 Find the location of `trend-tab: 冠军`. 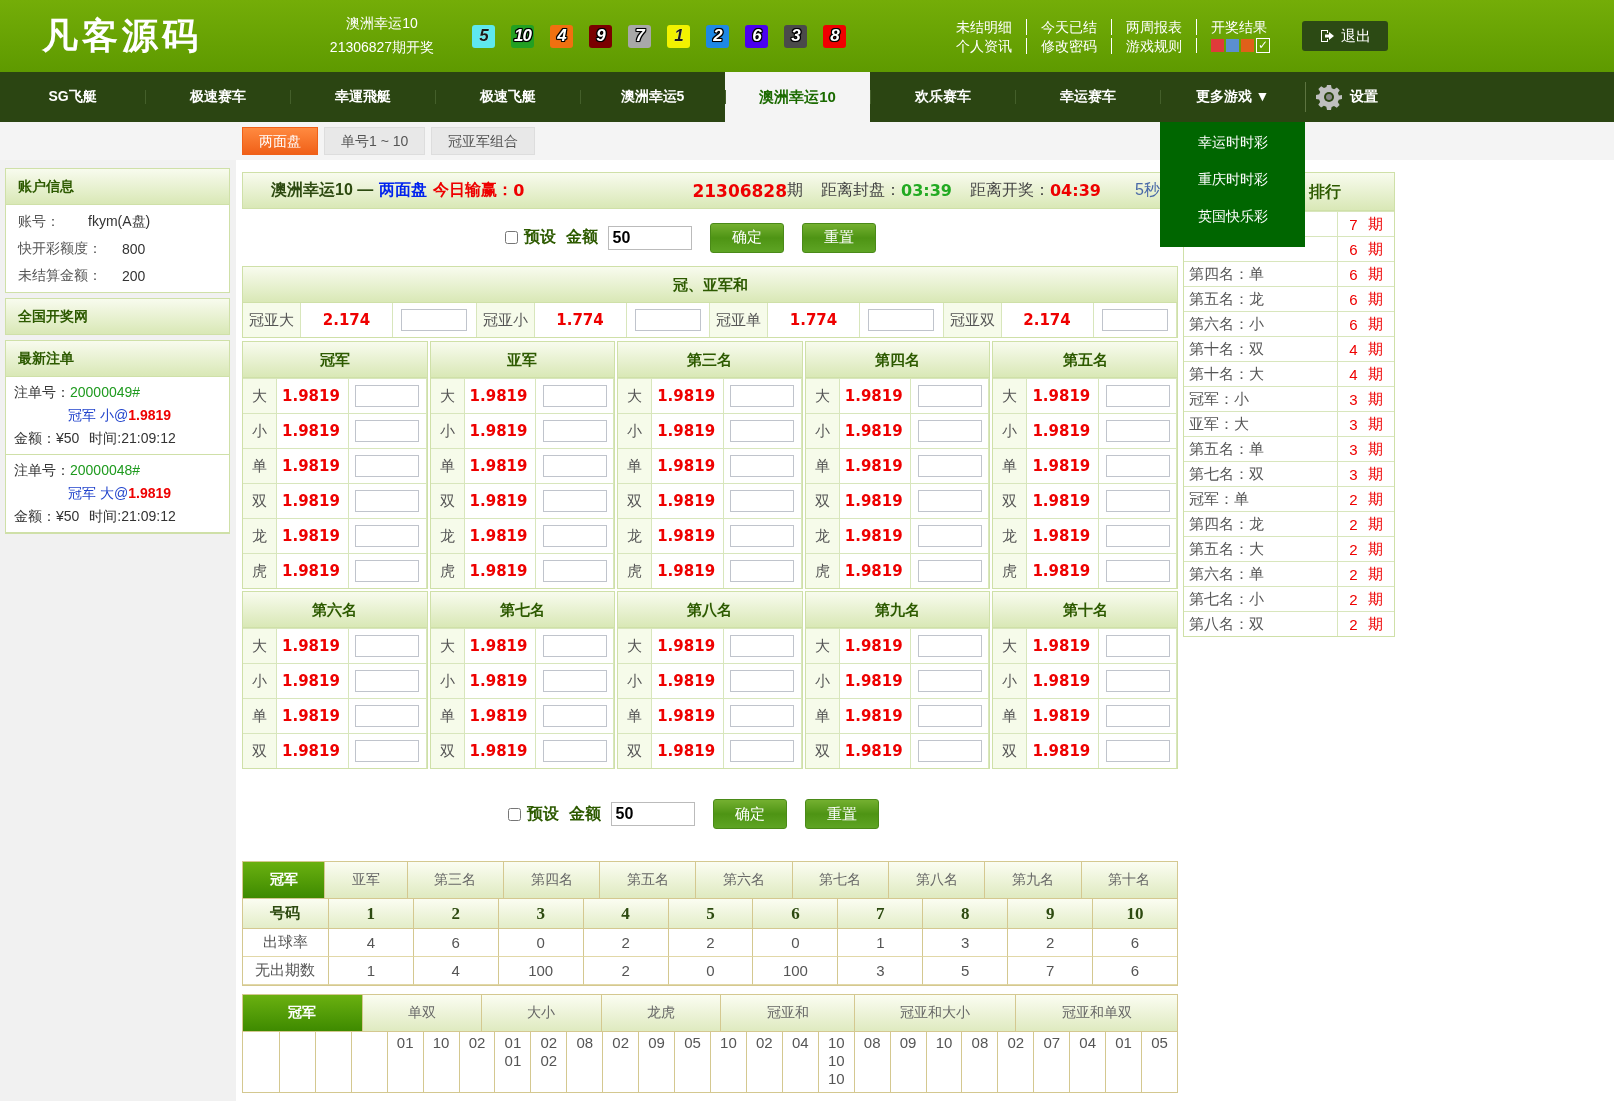

trend-tab: 冠军 is located at coordinates (302, 1013).